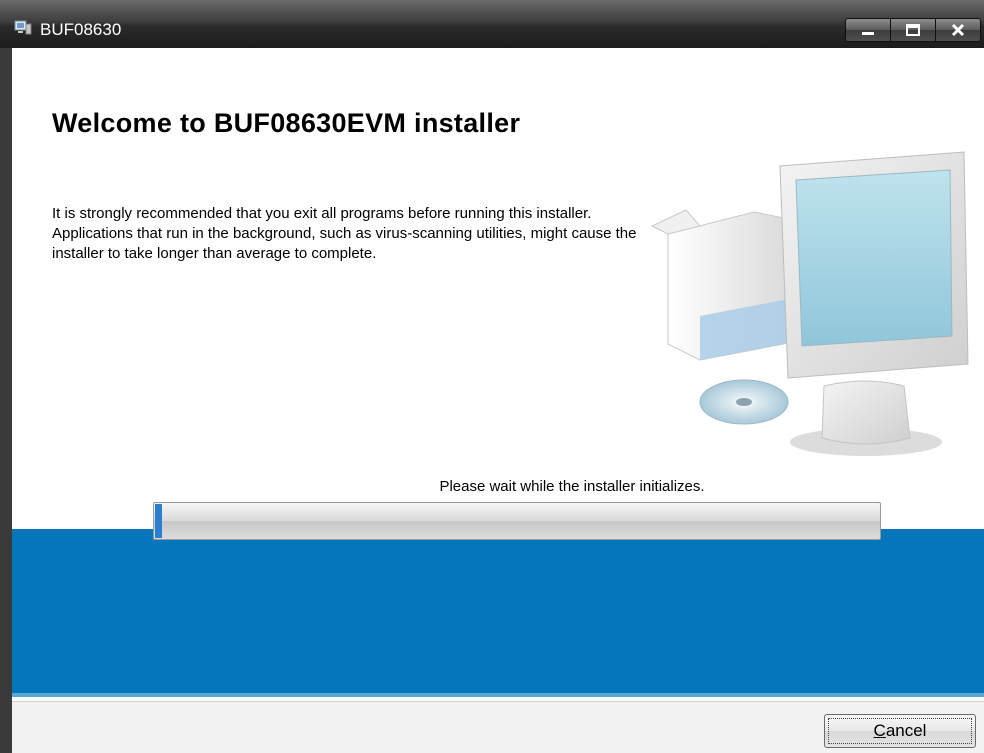  I want to click on welcome-heading: Welcome to BUF08630EVM installer, so click(286, 123).